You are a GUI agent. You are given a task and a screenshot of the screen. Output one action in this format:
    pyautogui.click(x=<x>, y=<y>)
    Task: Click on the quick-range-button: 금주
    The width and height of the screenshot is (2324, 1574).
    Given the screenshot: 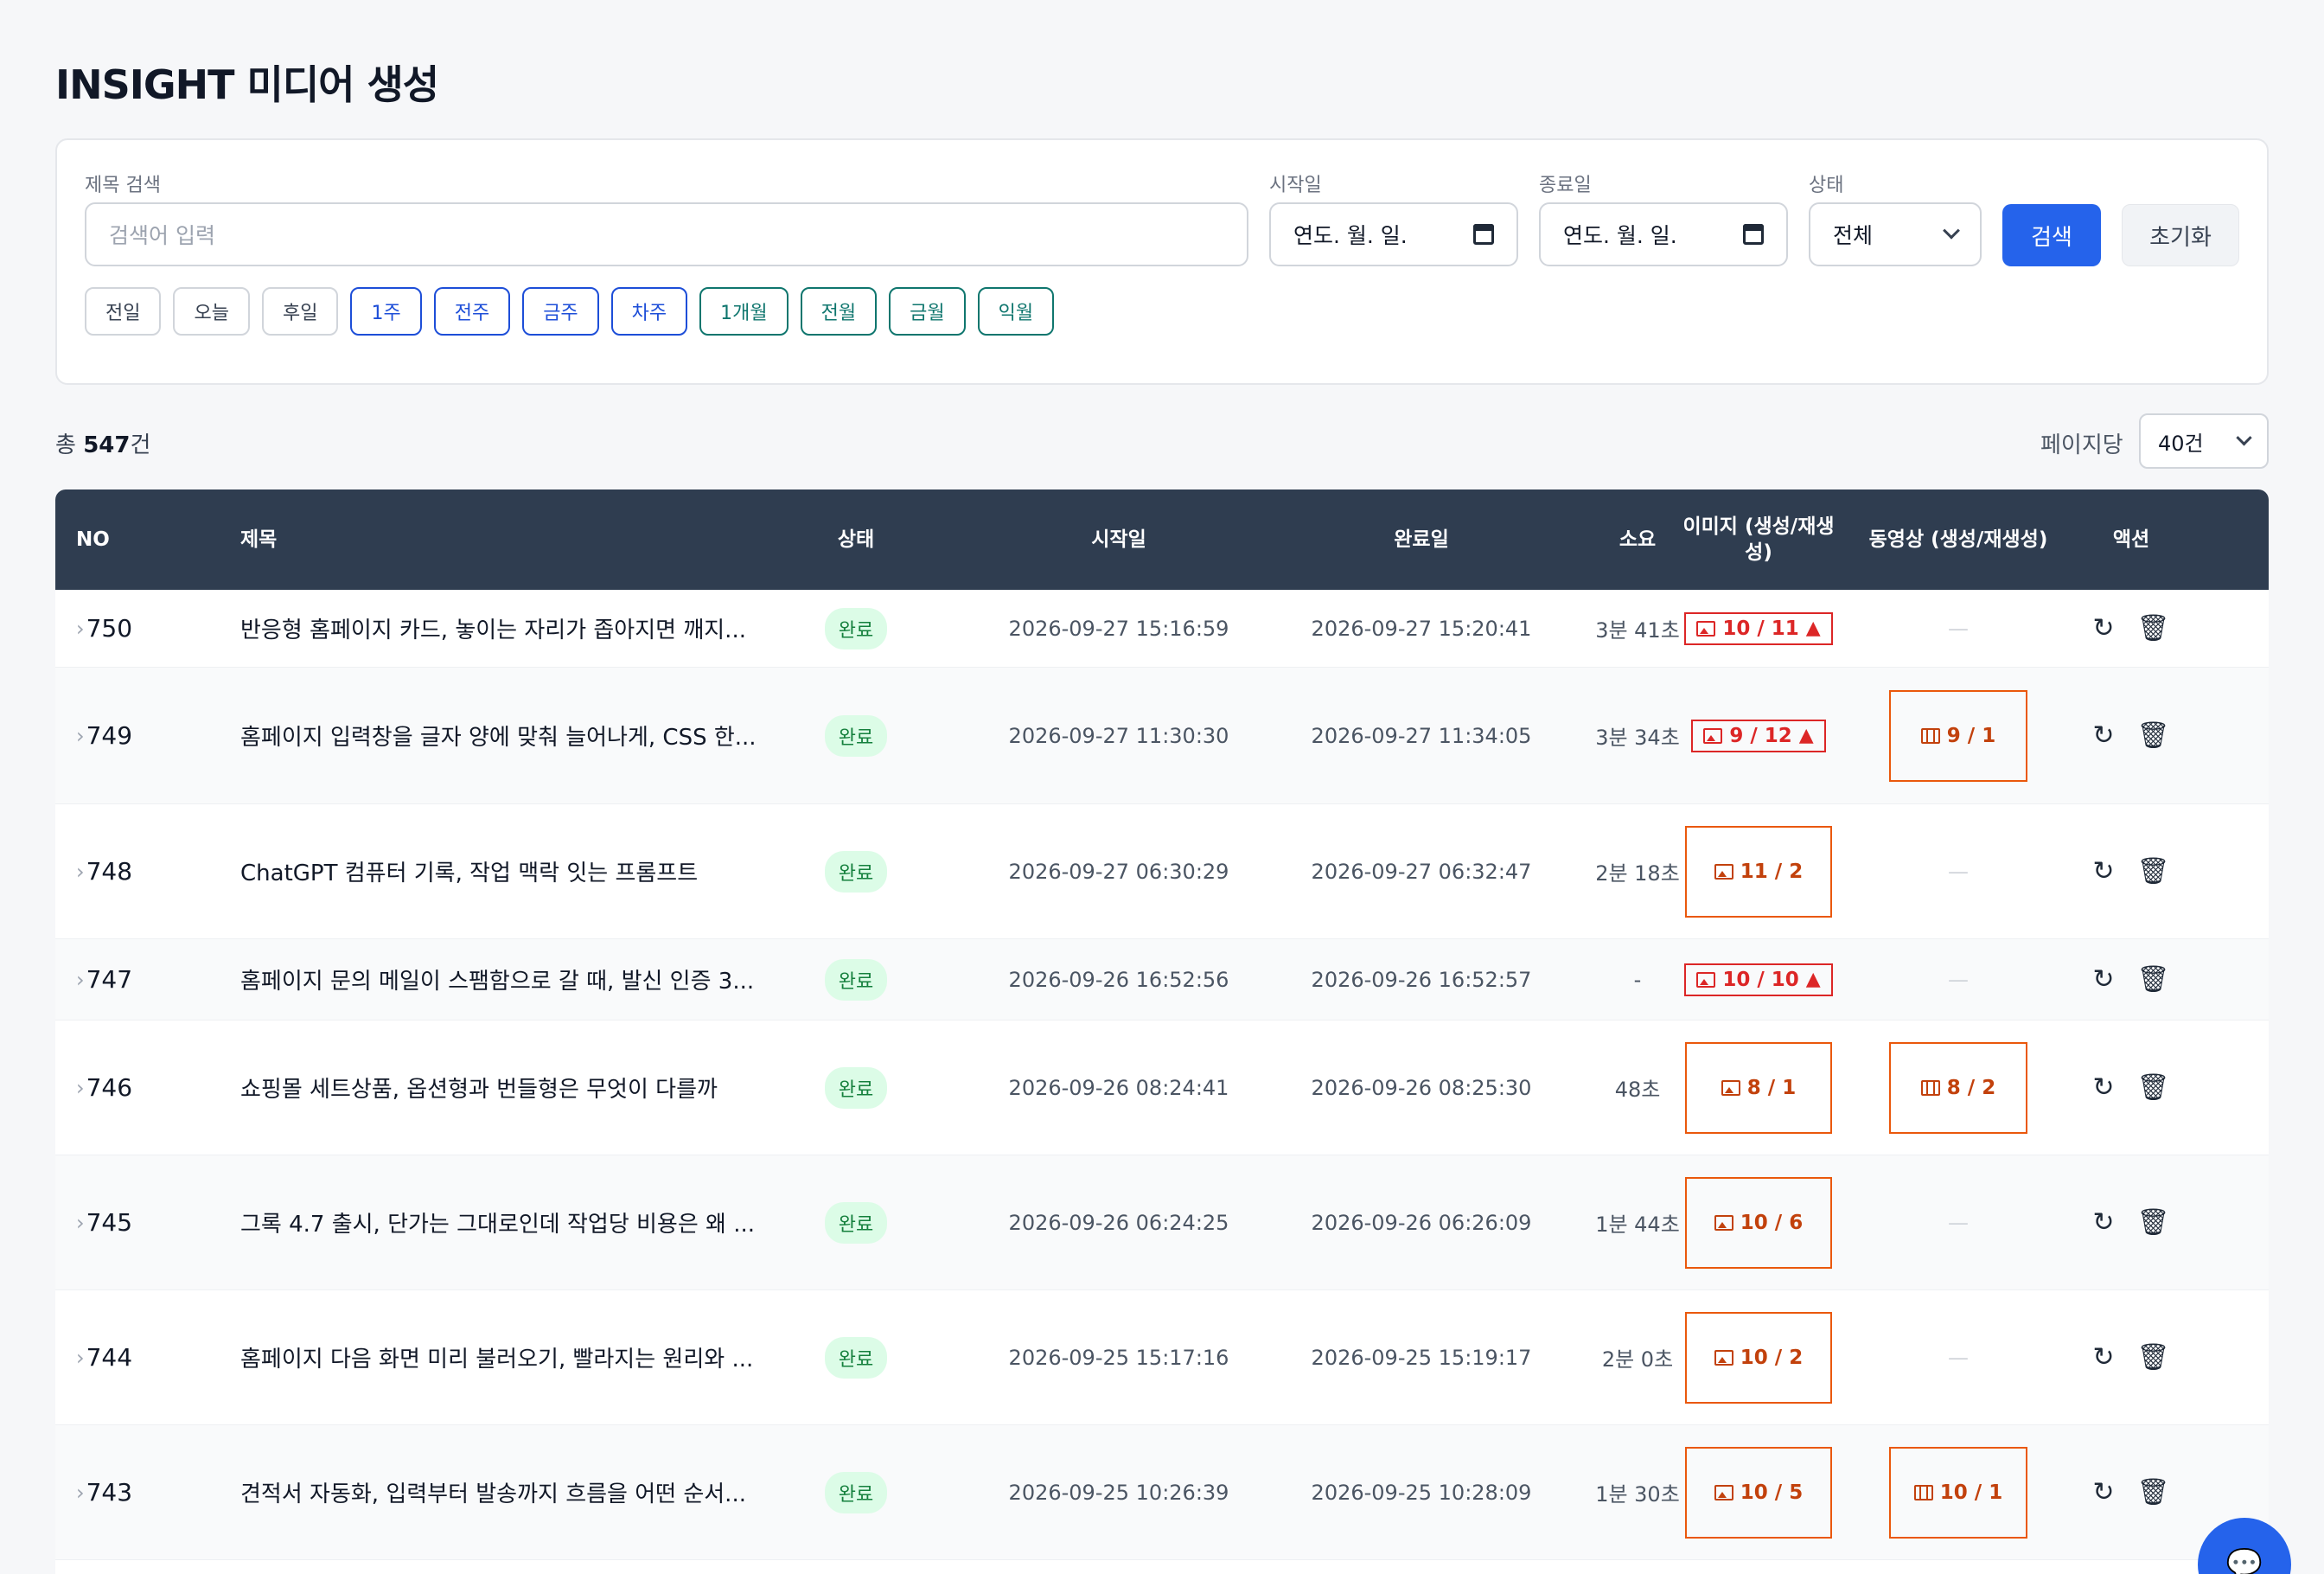 What is the action you would take?
    pyautogui.click(x=560, y=312)
    